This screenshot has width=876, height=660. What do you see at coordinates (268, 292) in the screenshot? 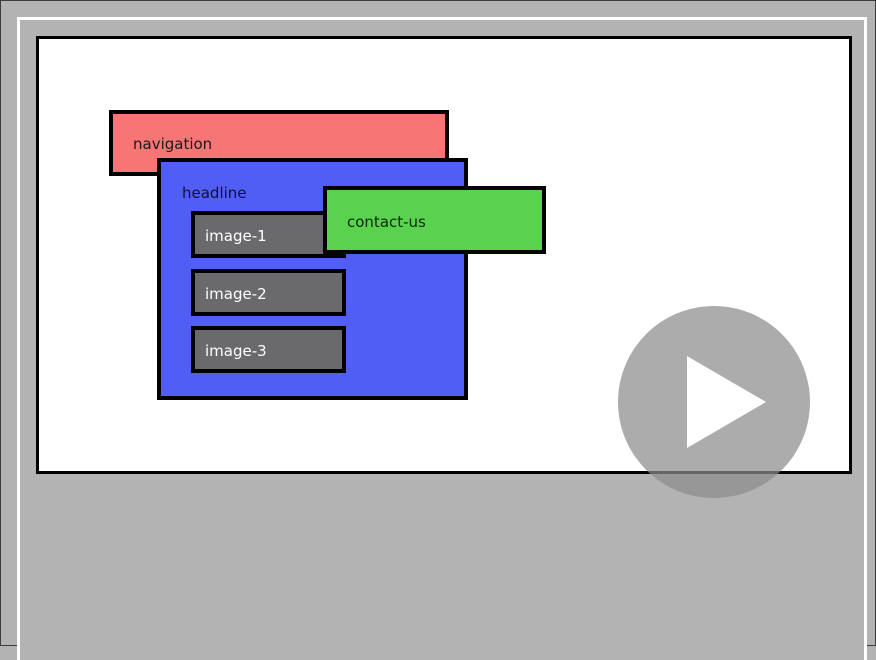
I see `image-block-2: image-2` at bounding box center [268, 292].